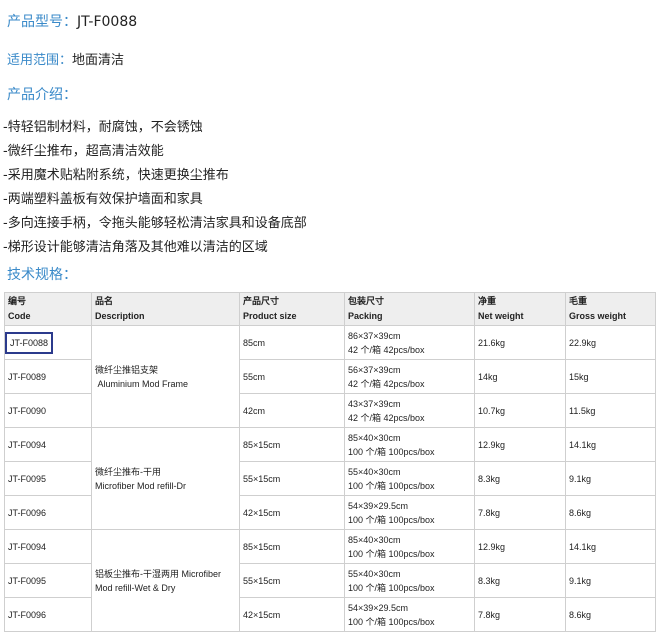 Image resolution: width=660 pixels, height=637 pixels. I want to click on header-gross-weight: 毛重 Gross weight, so click(610, 309).